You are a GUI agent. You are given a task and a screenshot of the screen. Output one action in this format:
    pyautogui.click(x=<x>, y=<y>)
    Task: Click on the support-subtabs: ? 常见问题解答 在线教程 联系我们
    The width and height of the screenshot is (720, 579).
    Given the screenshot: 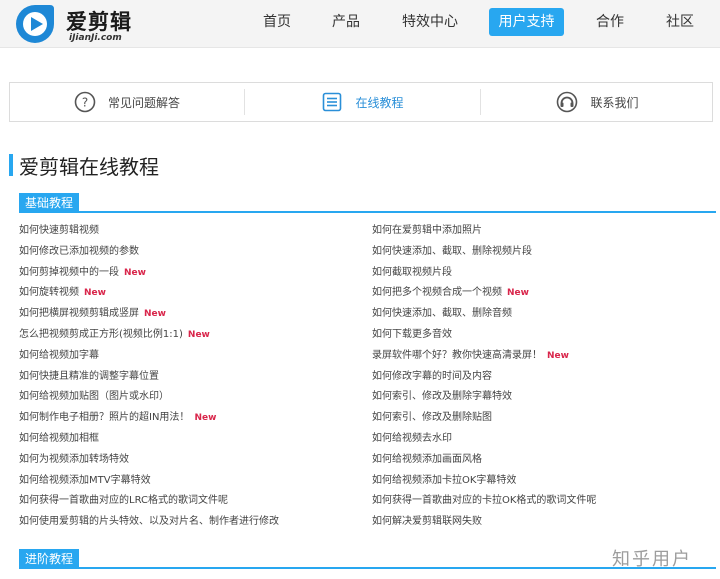 What is the action you would take?
    pyautogui.click(x=361, y=102)
    